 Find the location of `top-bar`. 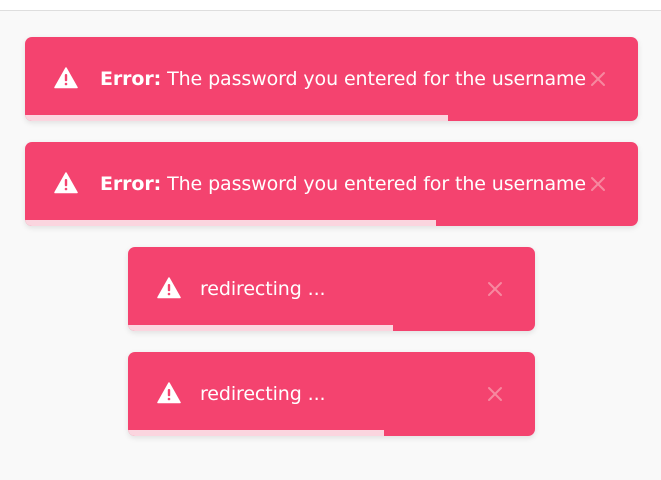

top-bar is located at coordinates (330, 5).